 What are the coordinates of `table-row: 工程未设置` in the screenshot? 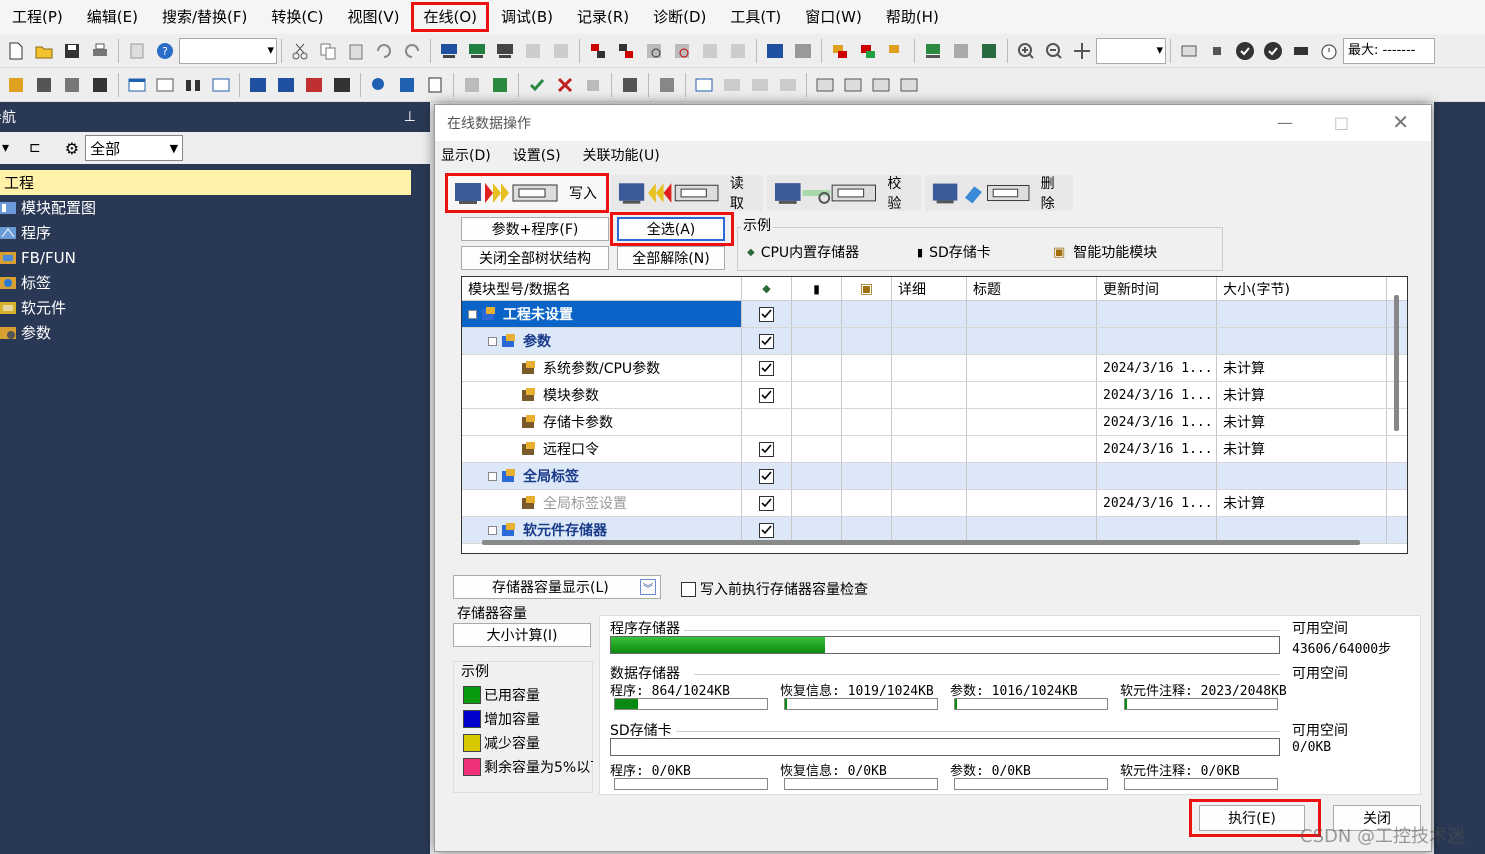 It's located at (934, 314).